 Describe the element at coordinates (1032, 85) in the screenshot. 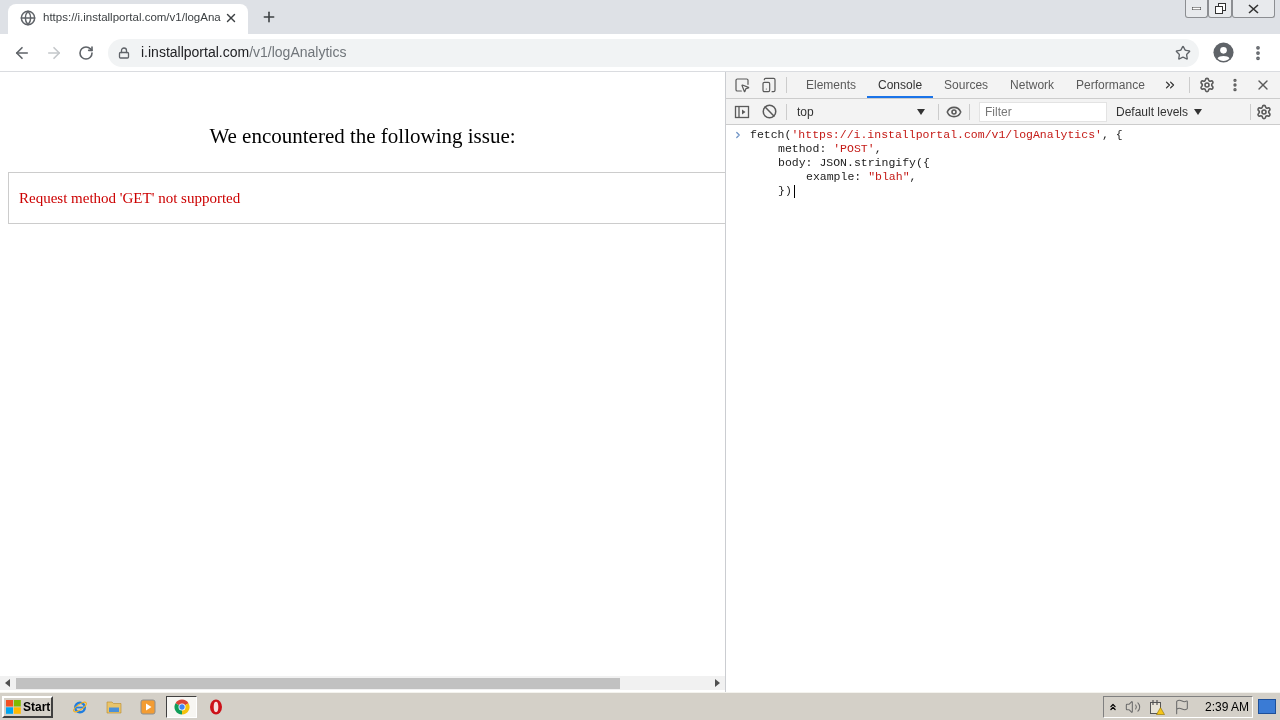

I see `devtools-tab: Network` at that location.